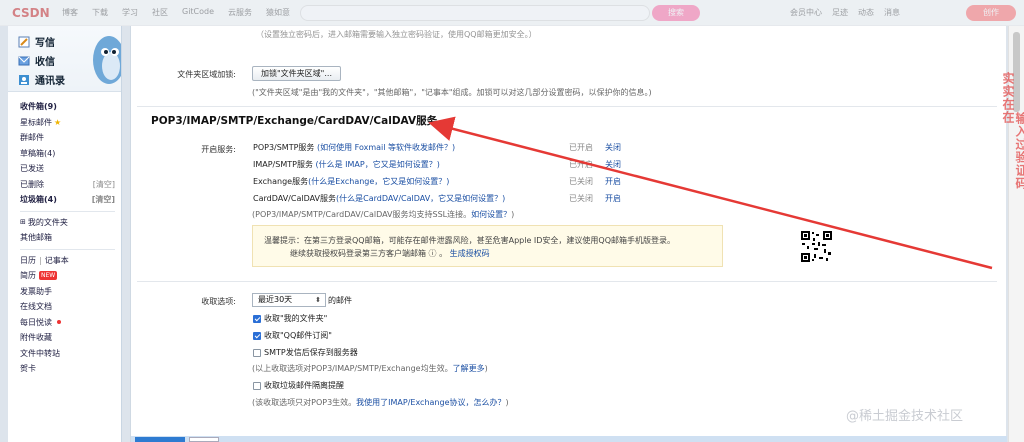 Image resolution: width=1024 pixels, height=442 pixels. What do you see at coordinates (340, 300) in the screenshot?
I see `select-suffix: 的邮件` at bounding box center [340, 300].